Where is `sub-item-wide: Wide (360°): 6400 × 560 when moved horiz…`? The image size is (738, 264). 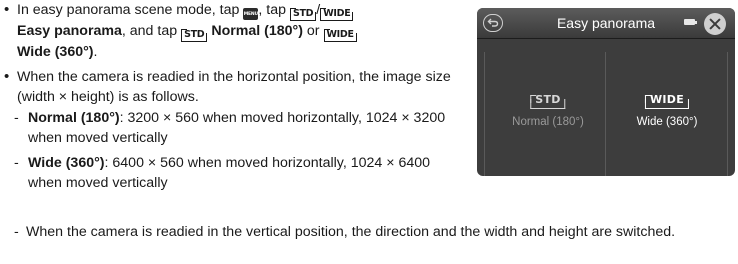
sub-item-wide: Wide (360°): 6400 × 560 when moved horiz… is located at coordinates (232, 173).